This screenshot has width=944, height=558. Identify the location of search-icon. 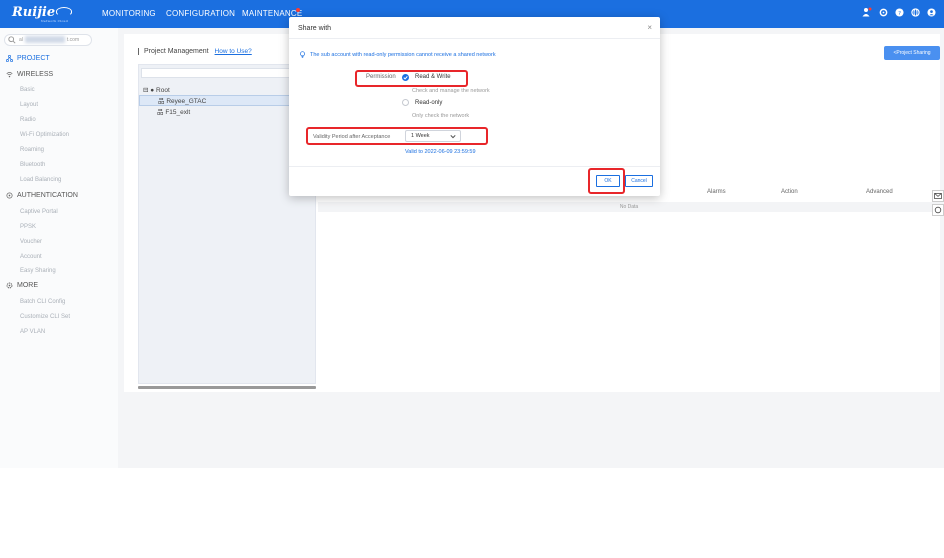
(12, 40).